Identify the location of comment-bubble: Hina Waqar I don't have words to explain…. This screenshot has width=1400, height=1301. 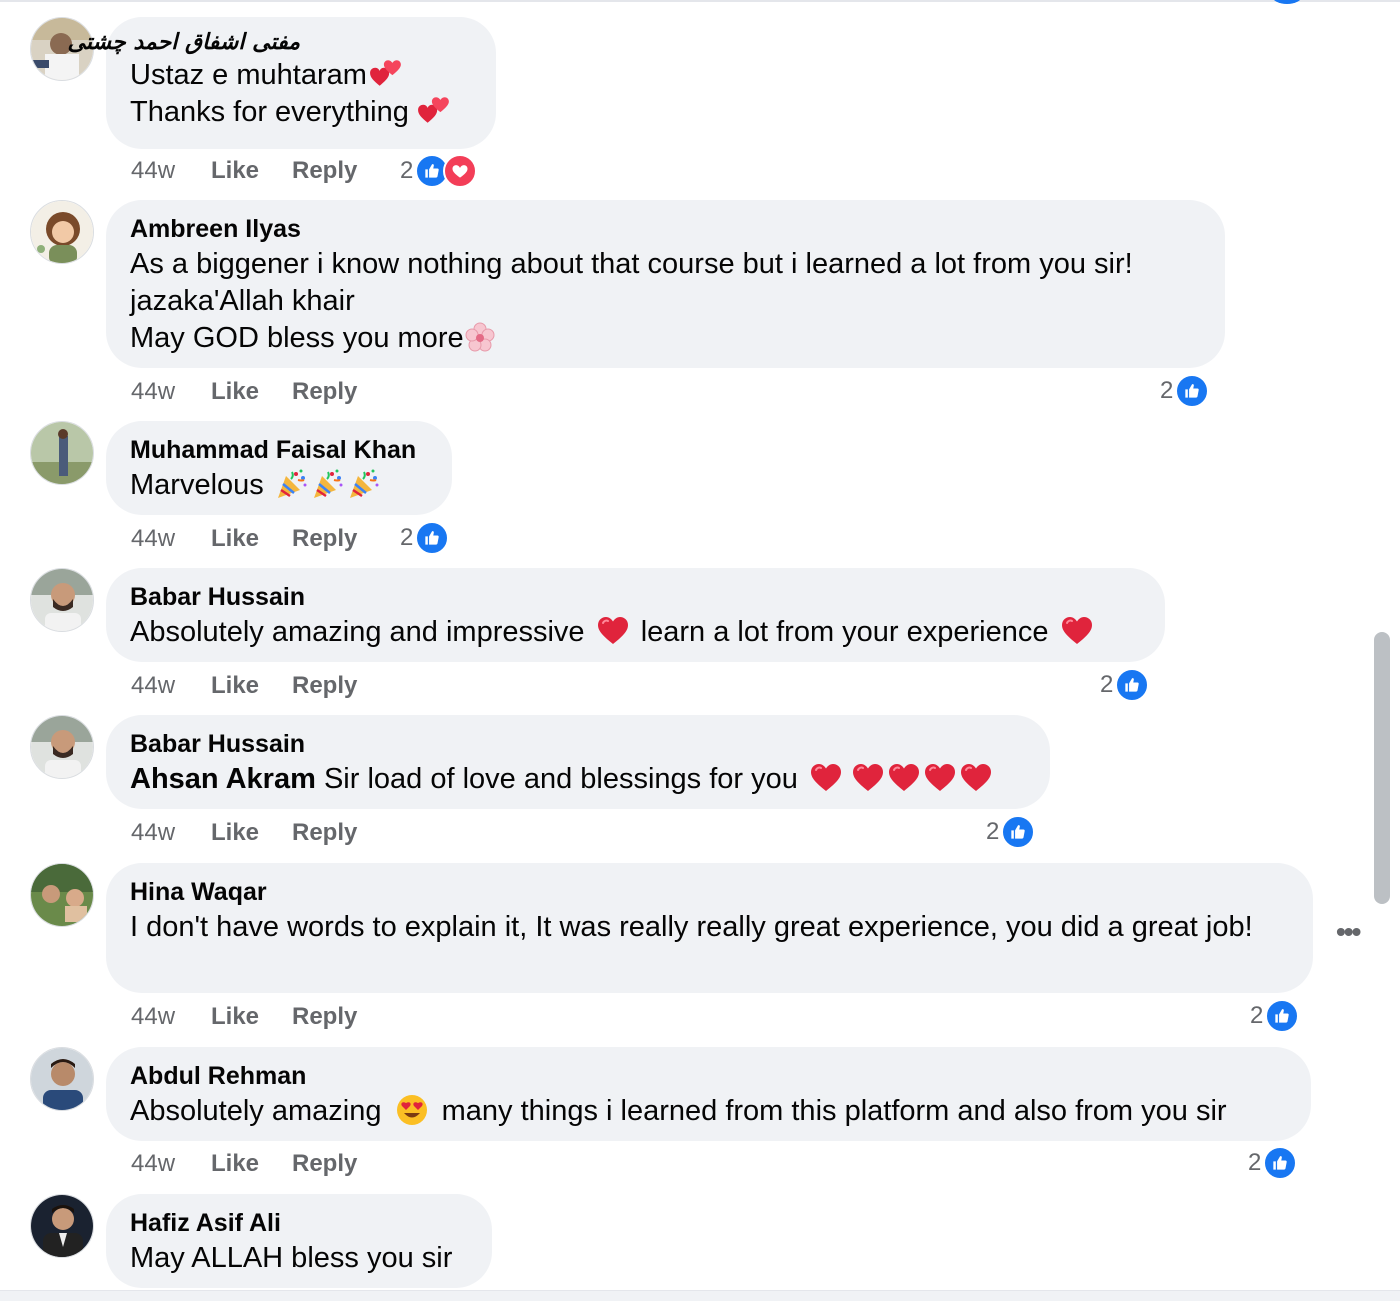
(709, 928).